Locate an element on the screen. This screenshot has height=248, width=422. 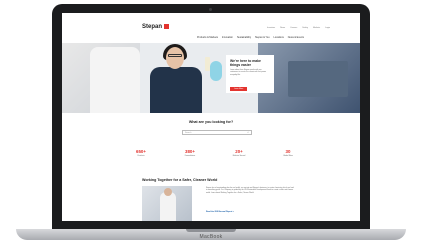
main-nav-item: Products & Markets is located at coordinates (207, 37).